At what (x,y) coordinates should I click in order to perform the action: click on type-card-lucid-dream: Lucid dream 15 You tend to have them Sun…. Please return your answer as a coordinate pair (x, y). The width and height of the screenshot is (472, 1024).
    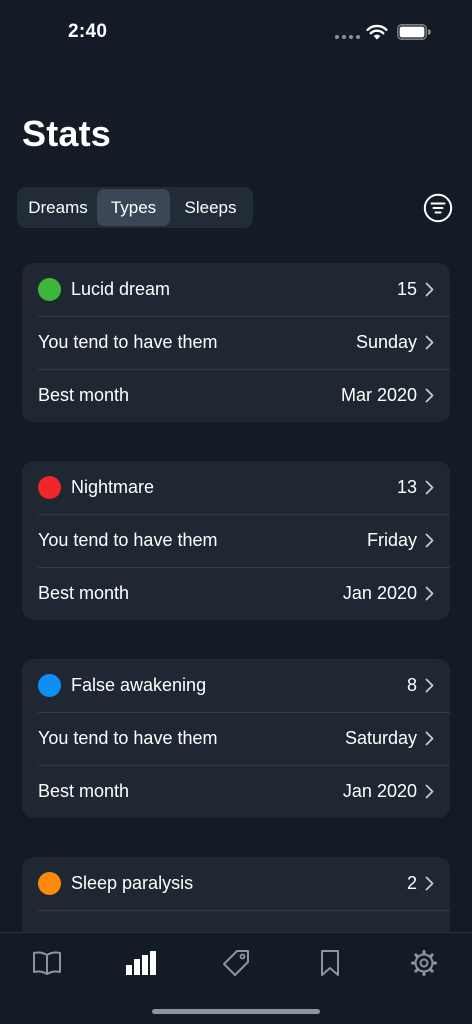
    Looking at the image, I should click on (236, 342).